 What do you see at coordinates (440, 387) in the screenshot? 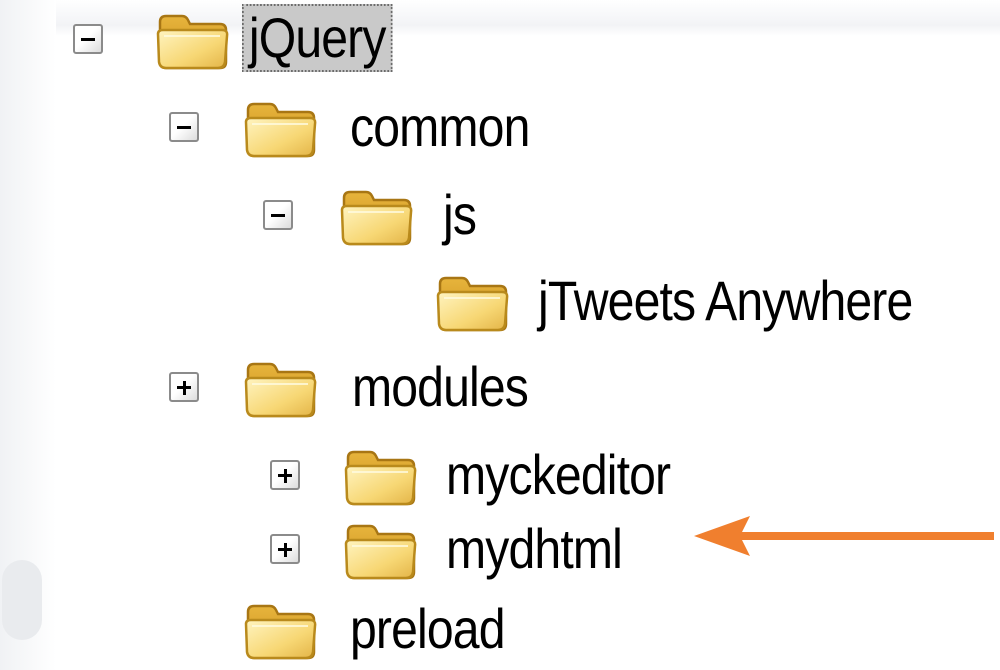
I see `tree-node-label: modules` at bounding box center [440, 387].